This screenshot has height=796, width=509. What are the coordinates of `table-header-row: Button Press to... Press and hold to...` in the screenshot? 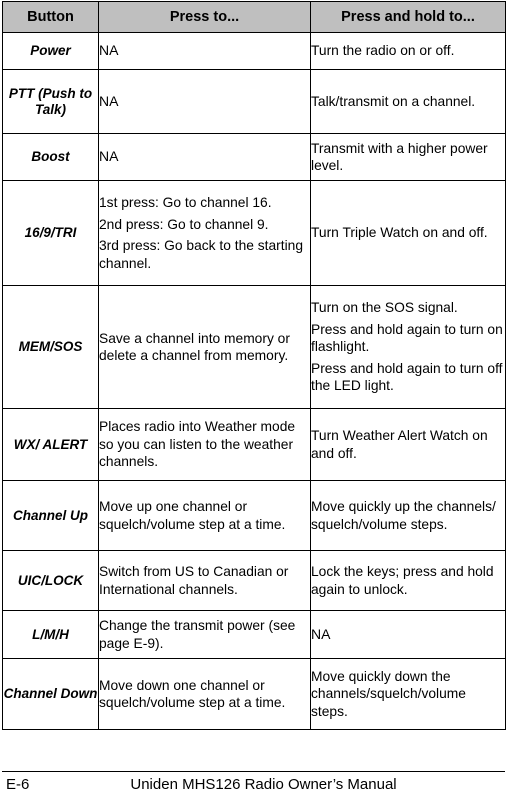 It's located at (254, 17).